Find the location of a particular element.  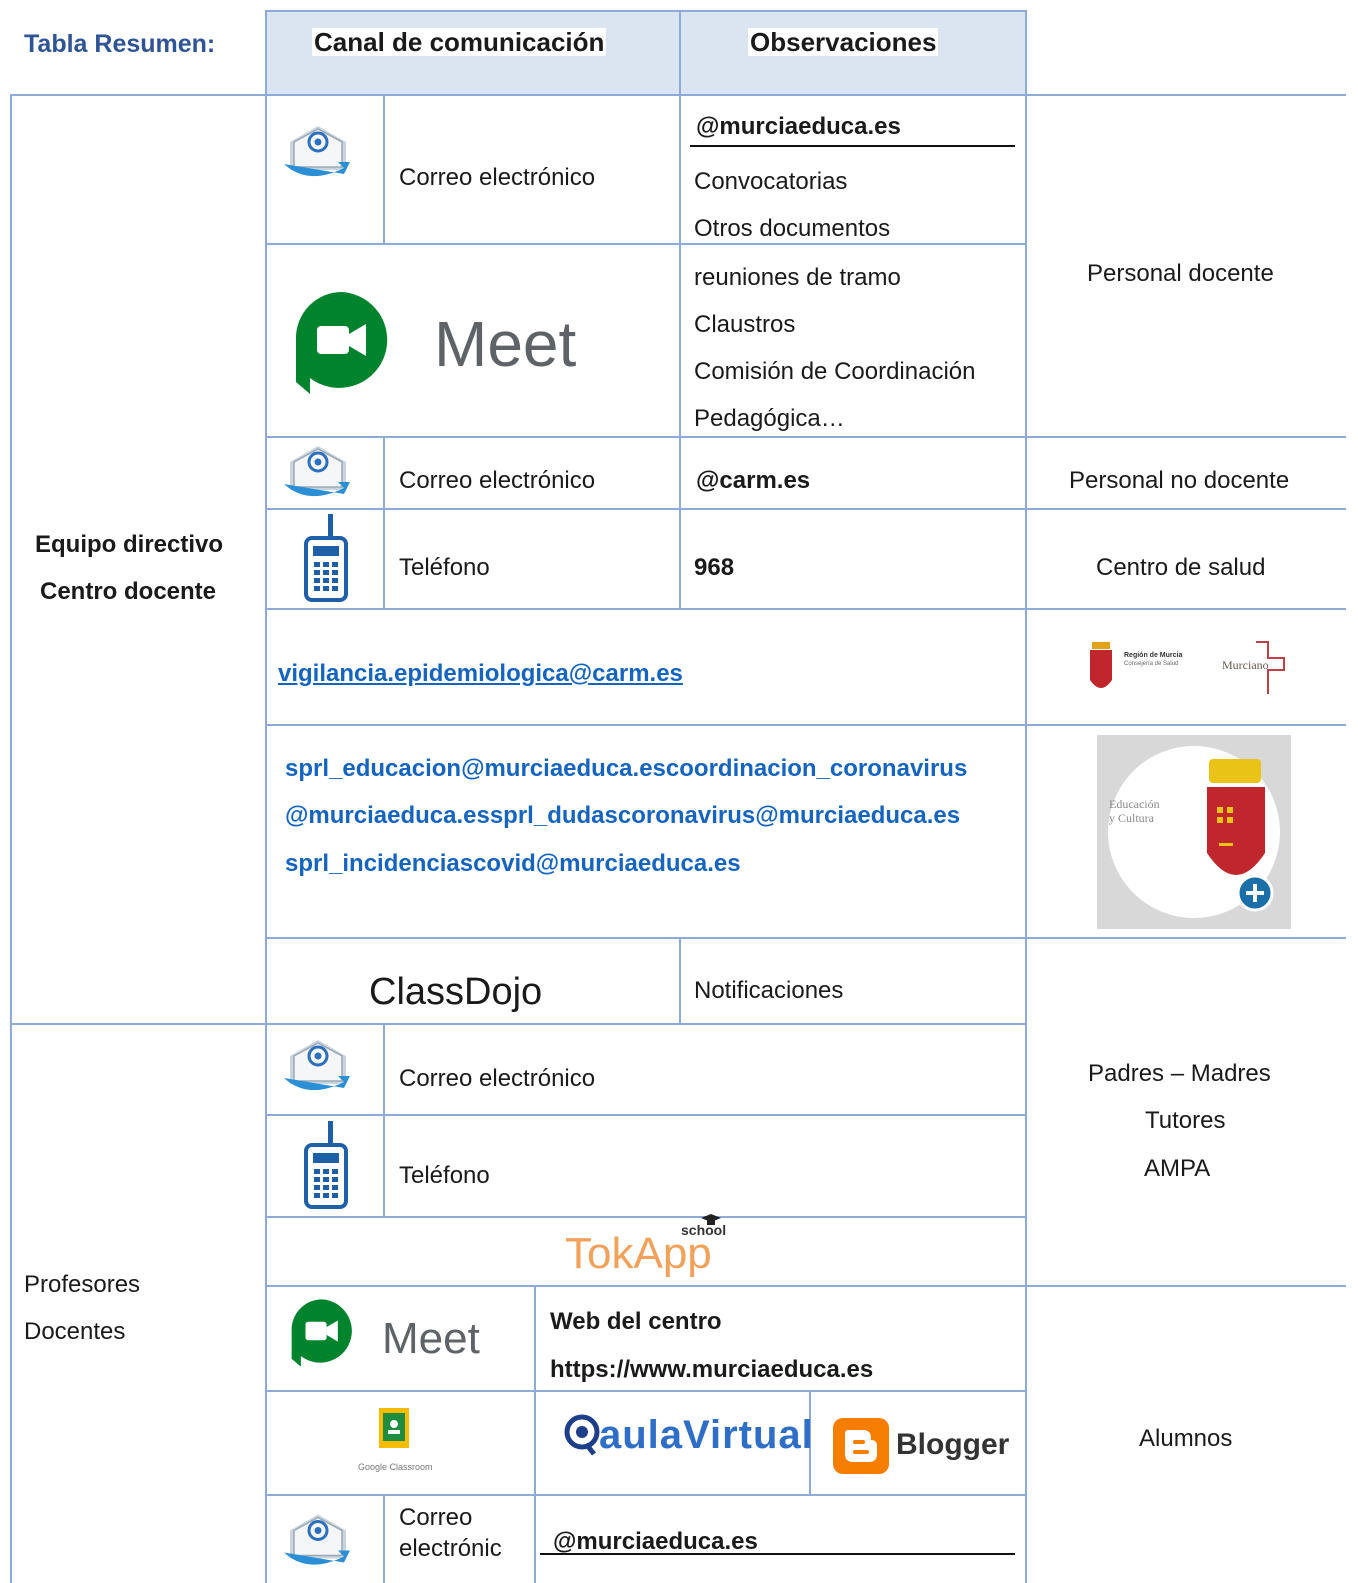

audience-alumnos: Alumnos is located at coordinates (1186, 1438).